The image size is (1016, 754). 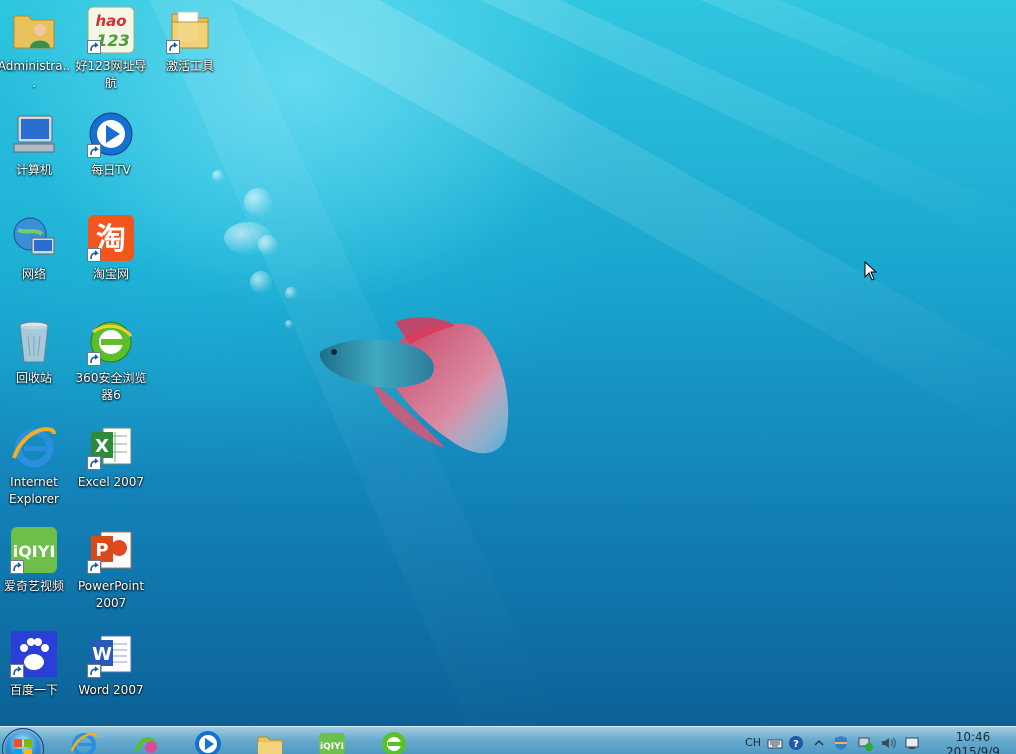 I want to click on computer-icon, so click(x=34, y=134).